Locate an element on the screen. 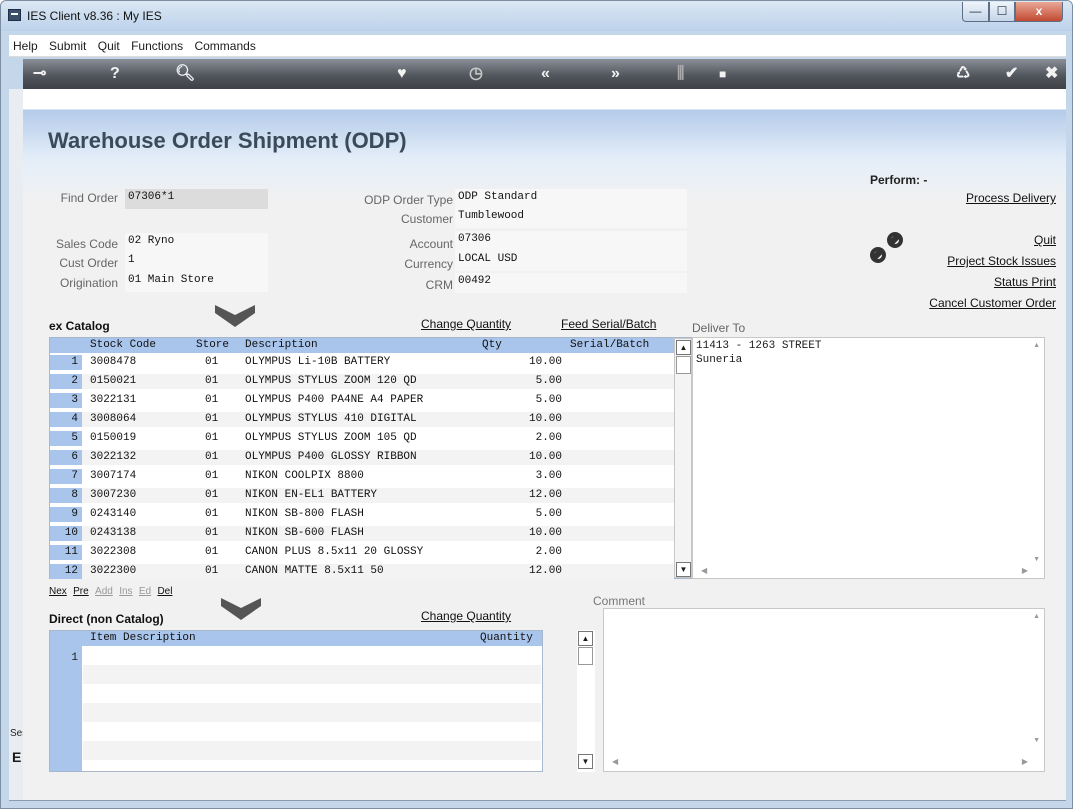  table-row: 1 3008478 01 OLYMPUS Li-10B BATTERY 10.00 is located at coordinates (362, 362).